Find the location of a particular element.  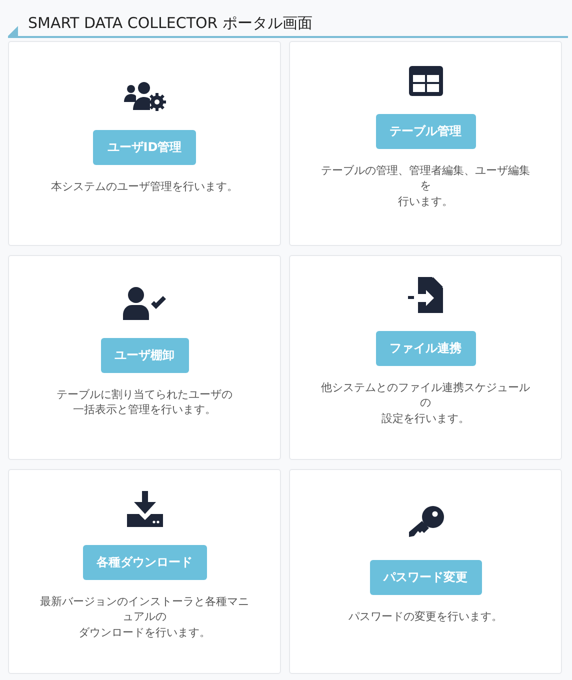

portal-button: パスワード変更 is located at coordinates (426, 578).